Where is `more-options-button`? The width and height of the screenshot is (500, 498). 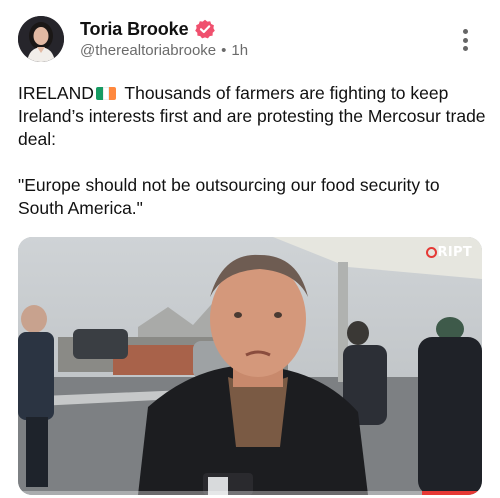 more-options-button is located at coordinates (465, 40).